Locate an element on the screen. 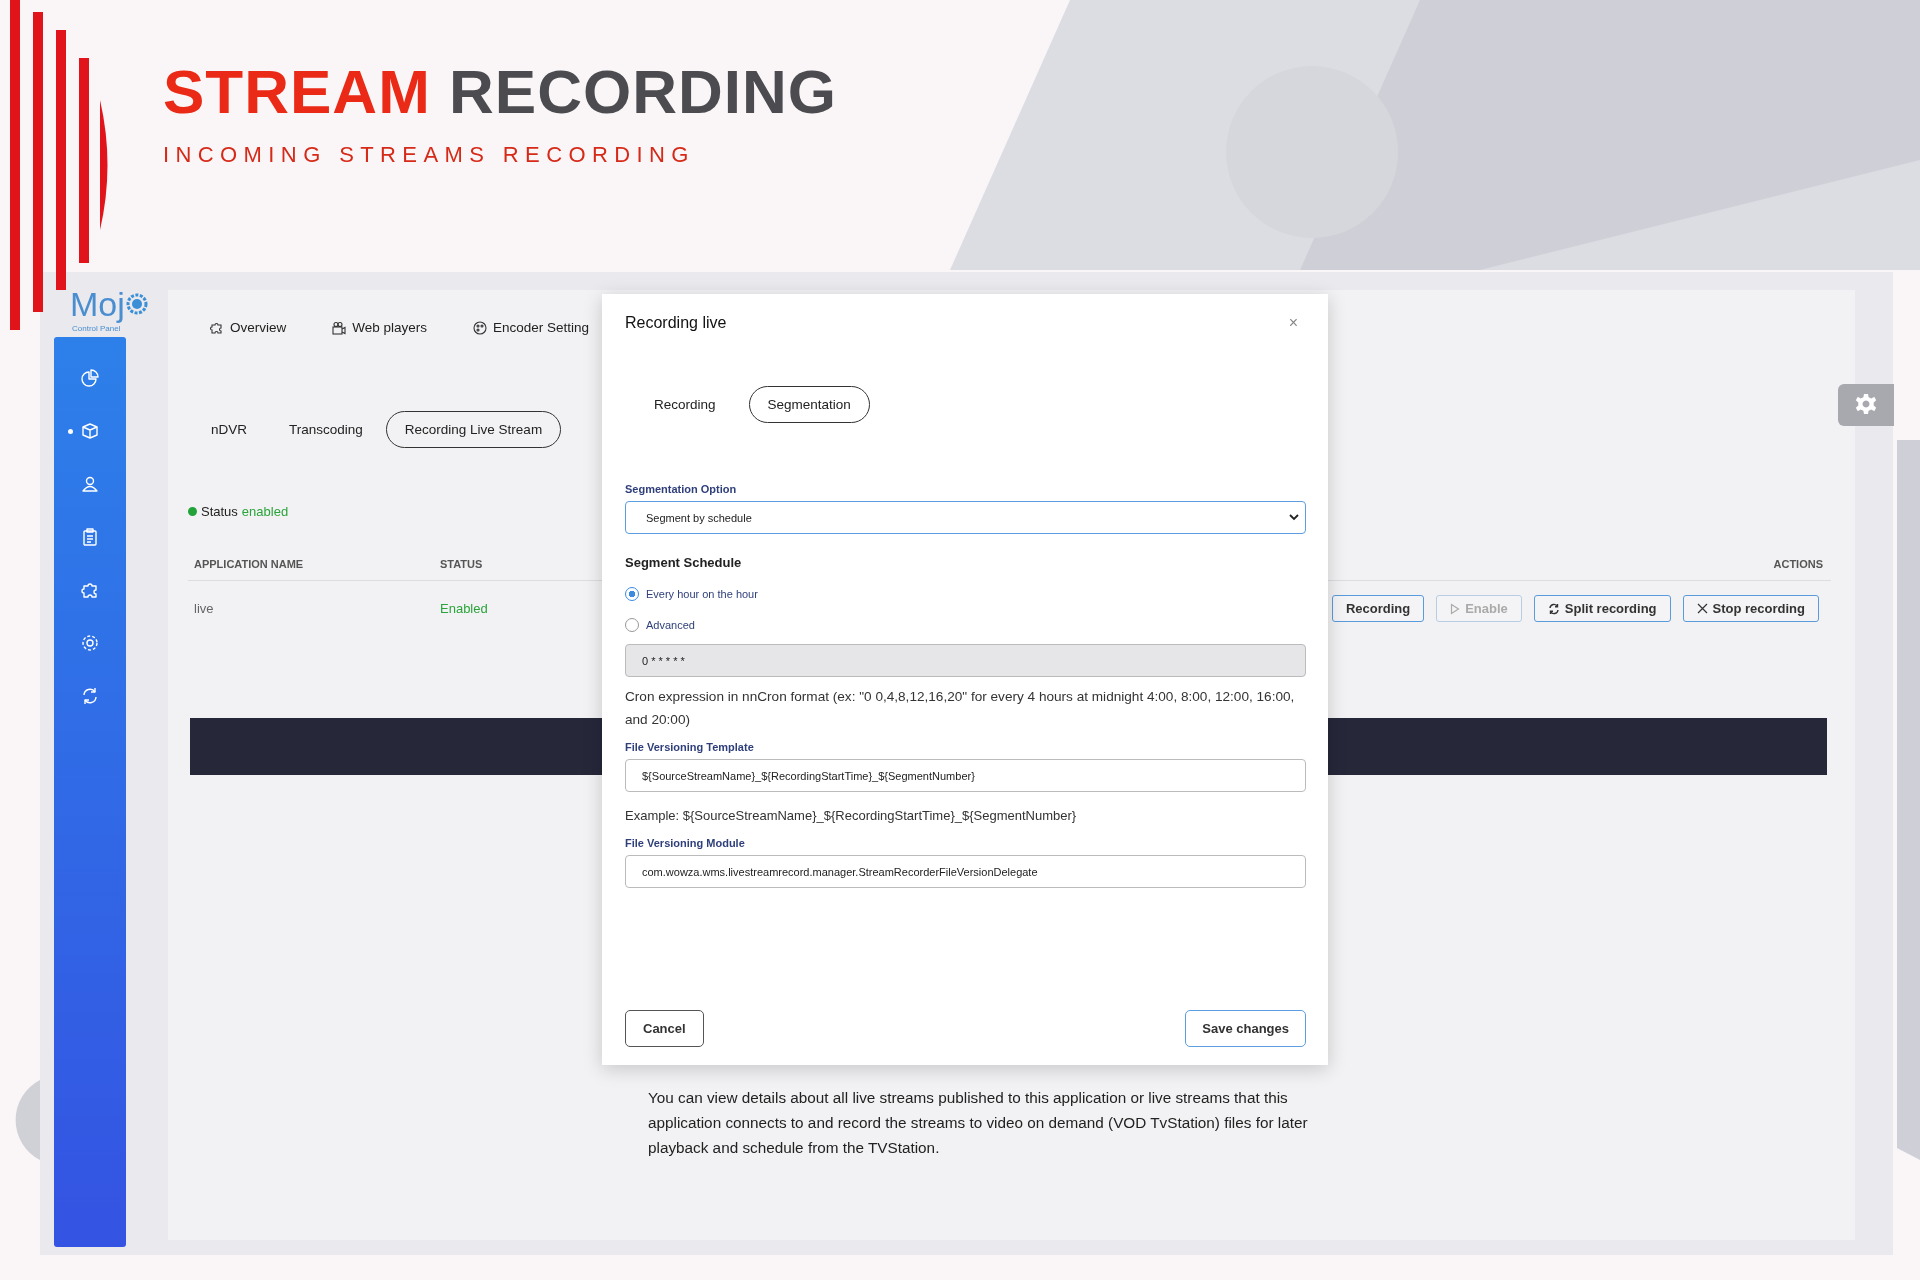 Image resolution: width=1920 pixels, height=1280 pixels. status-label: Status is located at coordinates (219, 511).